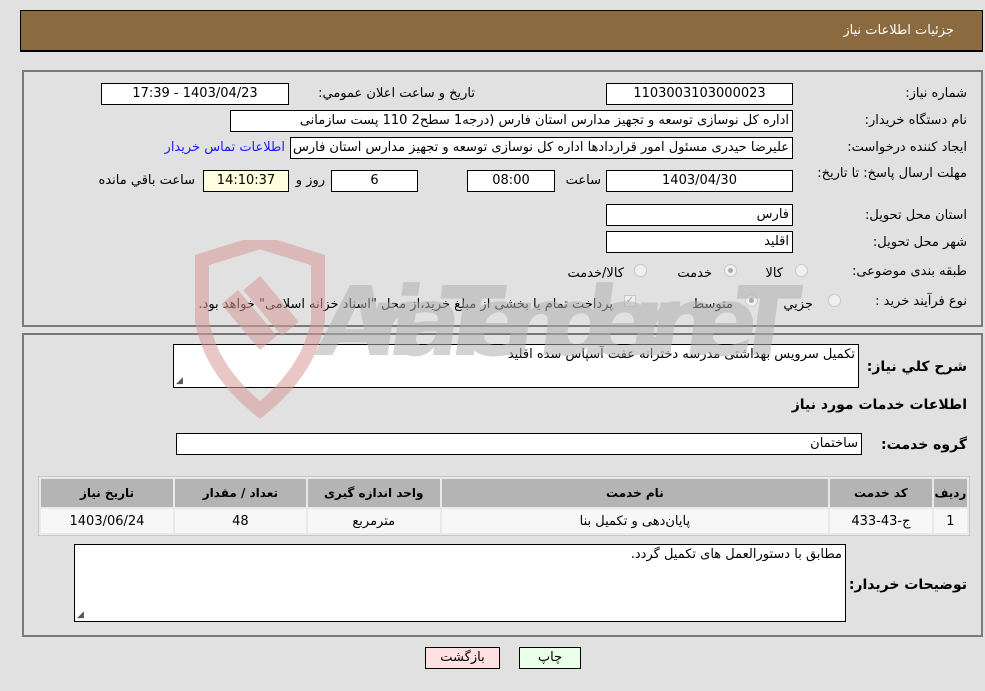 This screenshot has height=691, width=985. I want to click on column-header-service-code: کد خدمت, so click(881, 493).